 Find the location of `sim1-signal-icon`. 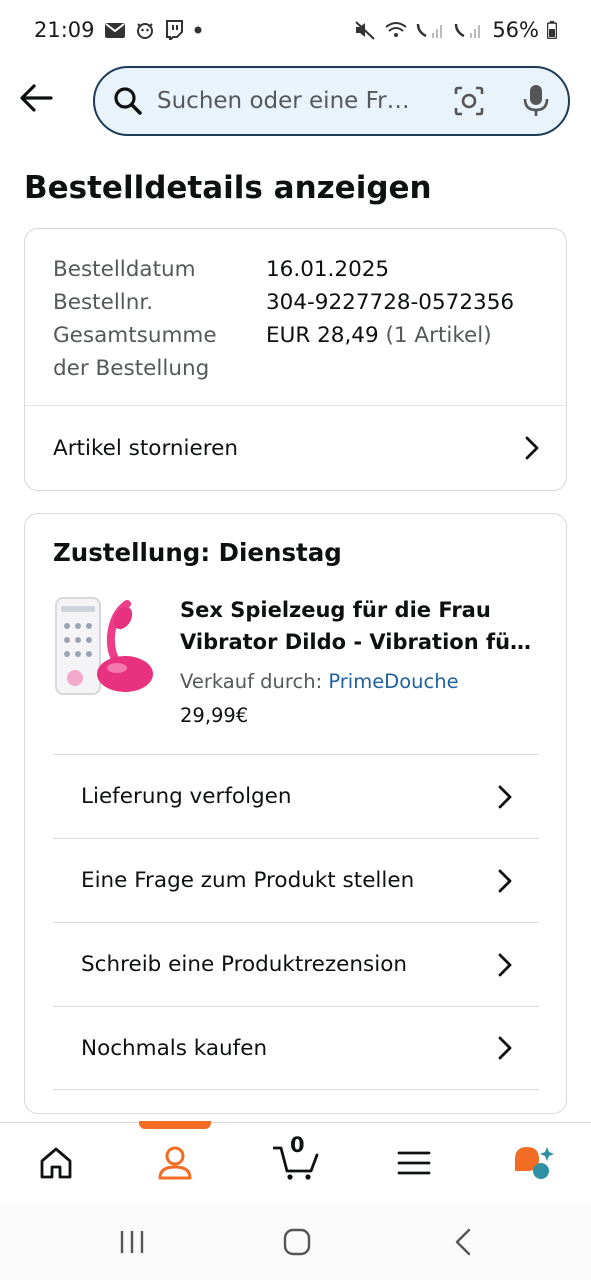

sim1-signal-icon is located at coordinates (431, 30).